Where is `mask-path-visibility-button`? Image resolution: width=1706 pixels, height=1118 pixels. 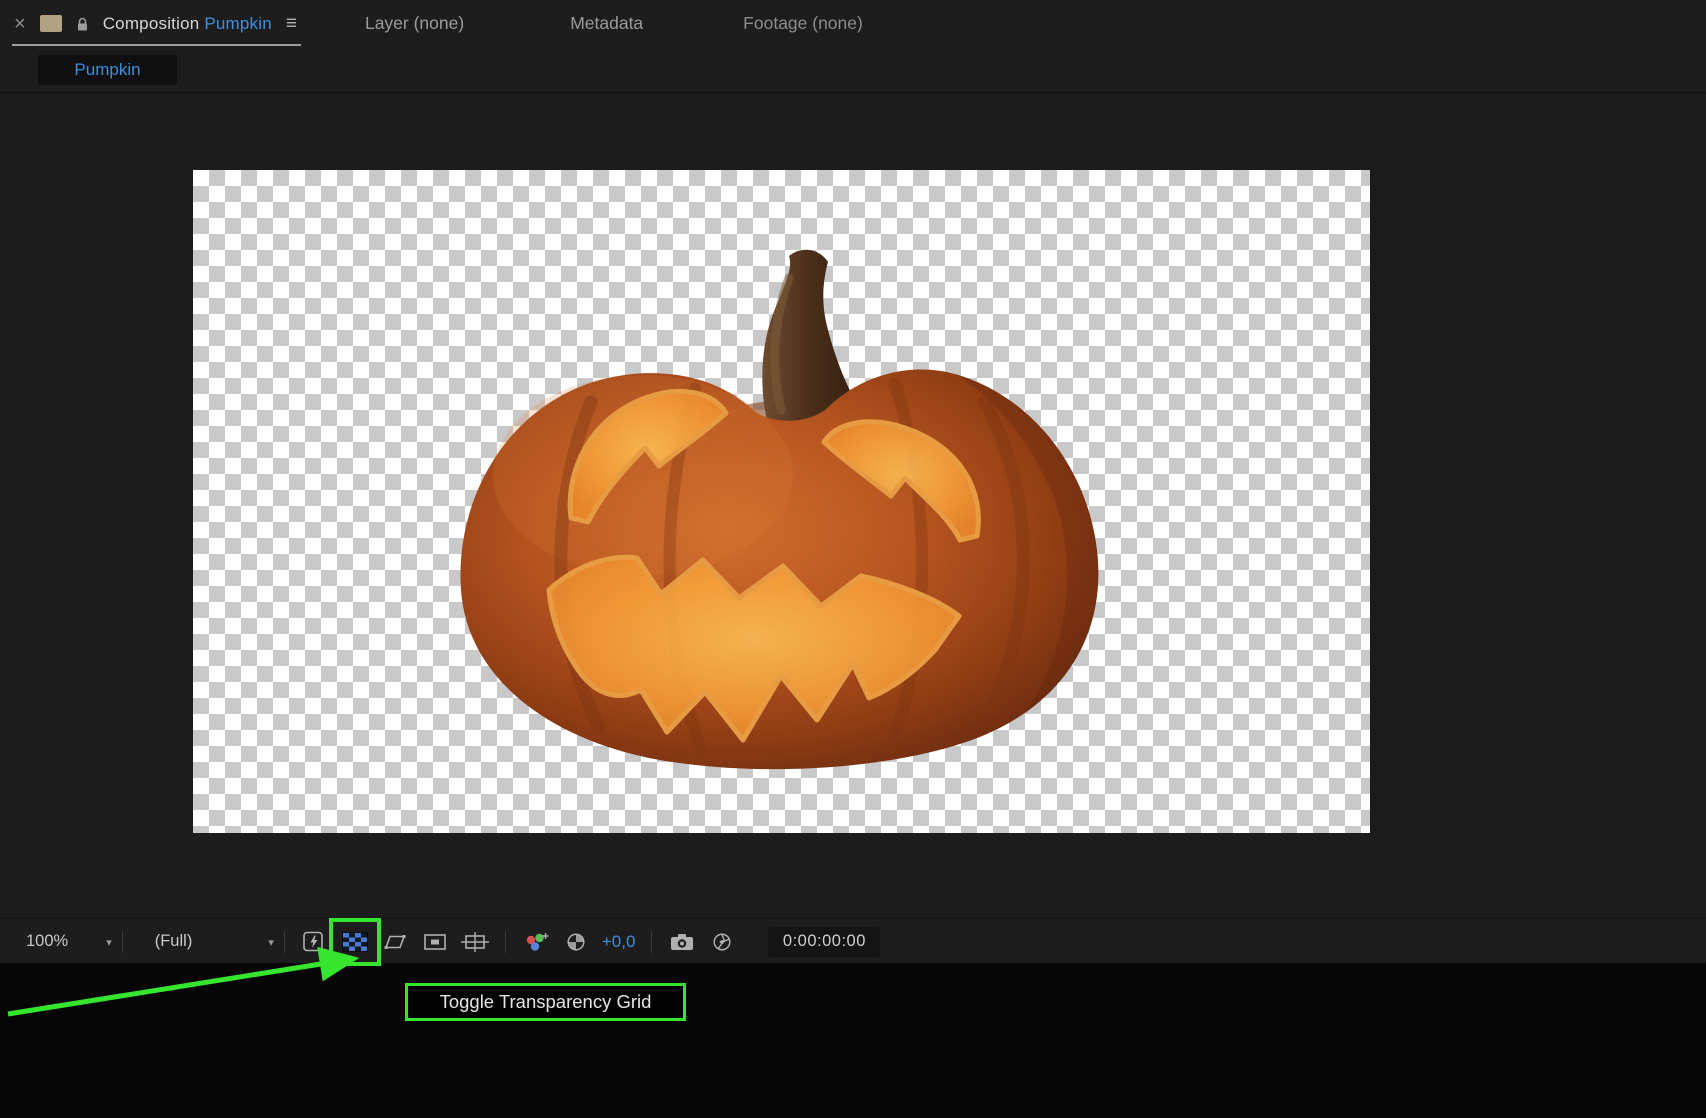 mask-path-visibility-button is located at coordinates (395, 942).